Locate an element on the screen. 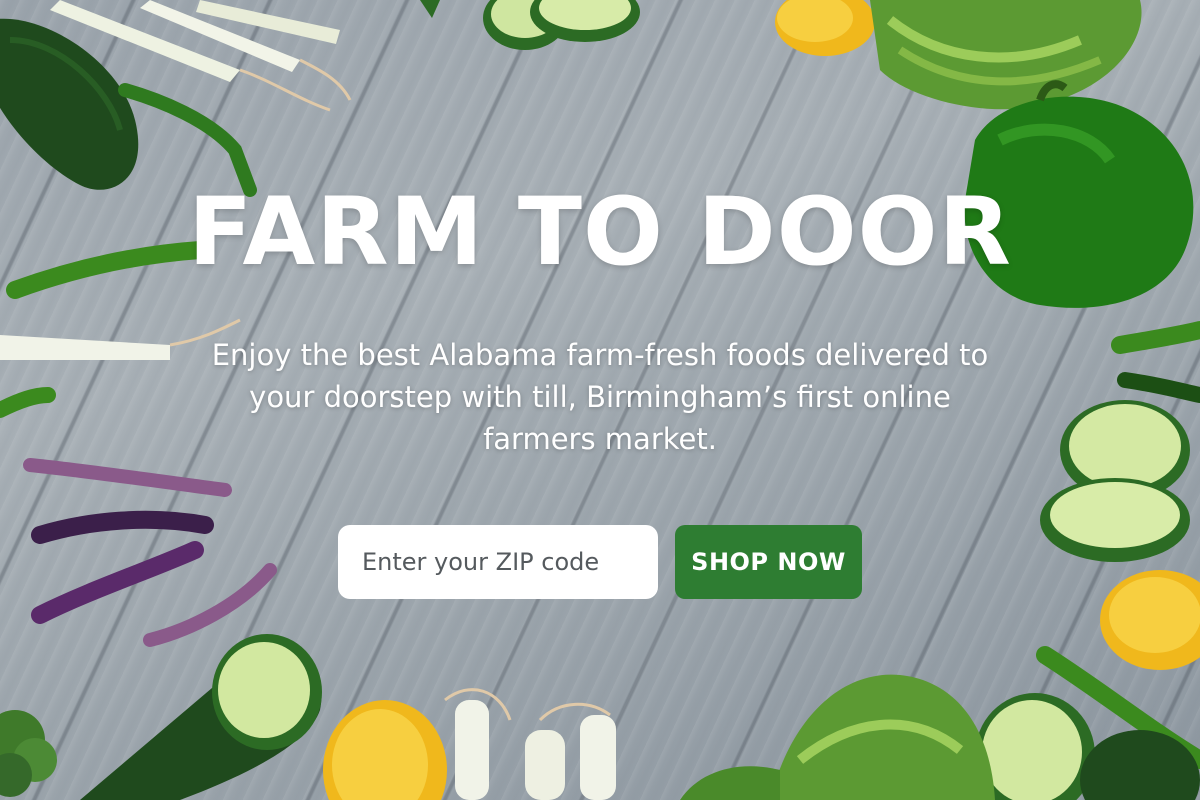  zip-code-input is located at coordinates (498, 562).